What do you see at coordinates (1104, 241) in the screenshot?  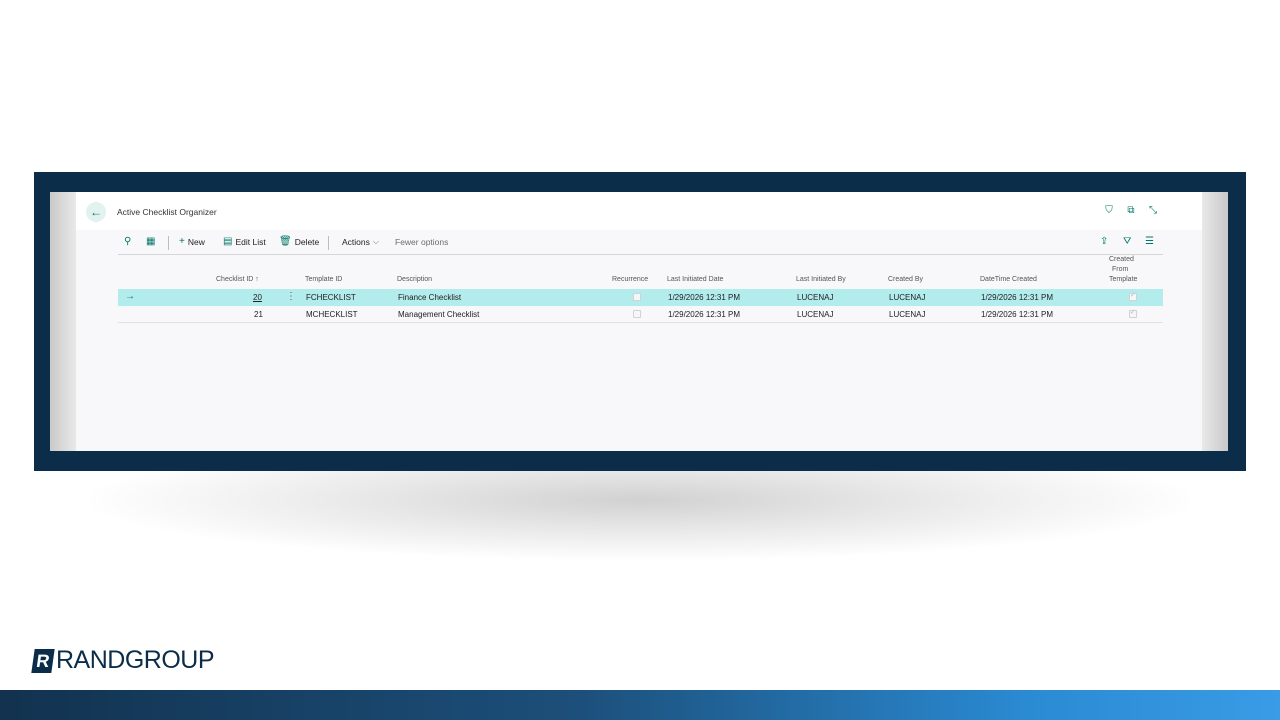 I see `share-icon: ⇪` at bounding box center [1104, 241].